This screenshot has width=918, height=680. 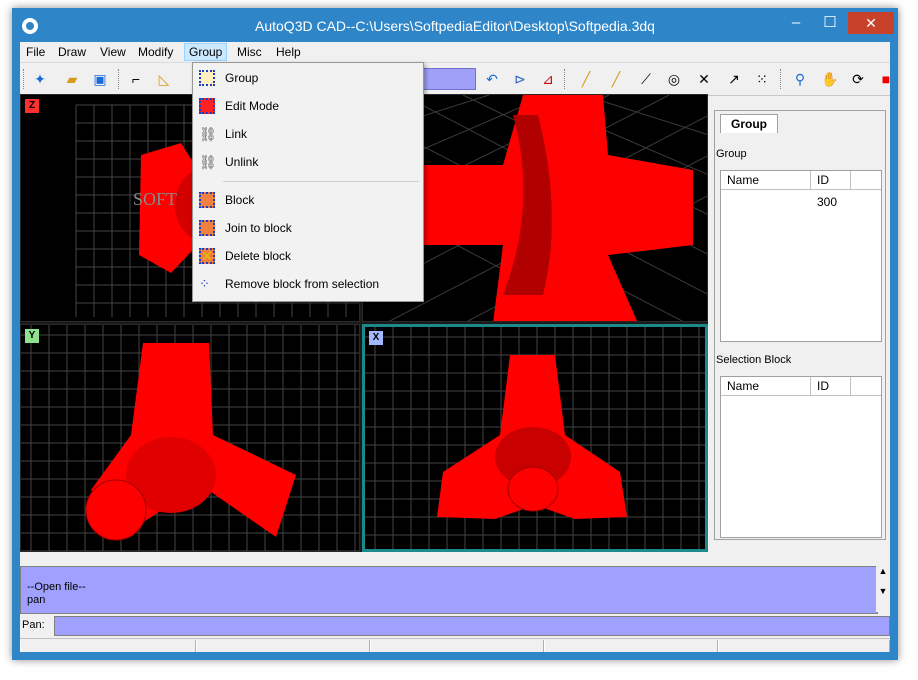 What do you see at coordinates (308, 228) in the screenshot?
I see `menu-item-join-to-block: Join to block` at bounding box center [308, 228].